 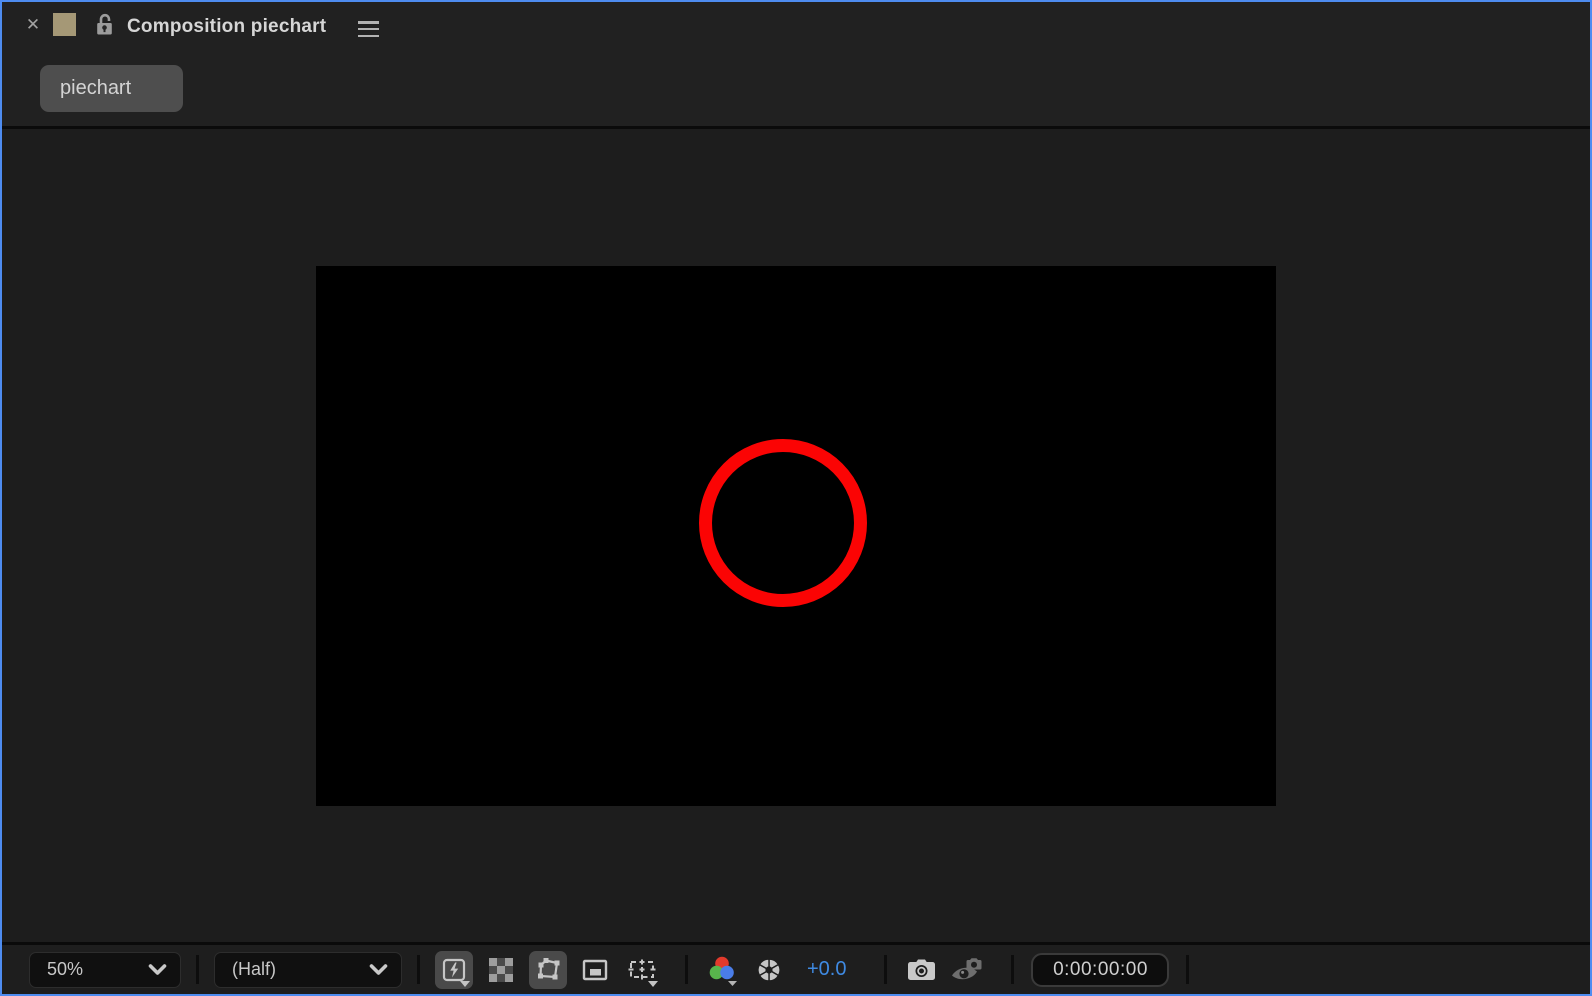 What do you see at coordinates (104, 24) in the screenshot?
I see `lock-unlocked-icon` at bounding box center [104, 24].